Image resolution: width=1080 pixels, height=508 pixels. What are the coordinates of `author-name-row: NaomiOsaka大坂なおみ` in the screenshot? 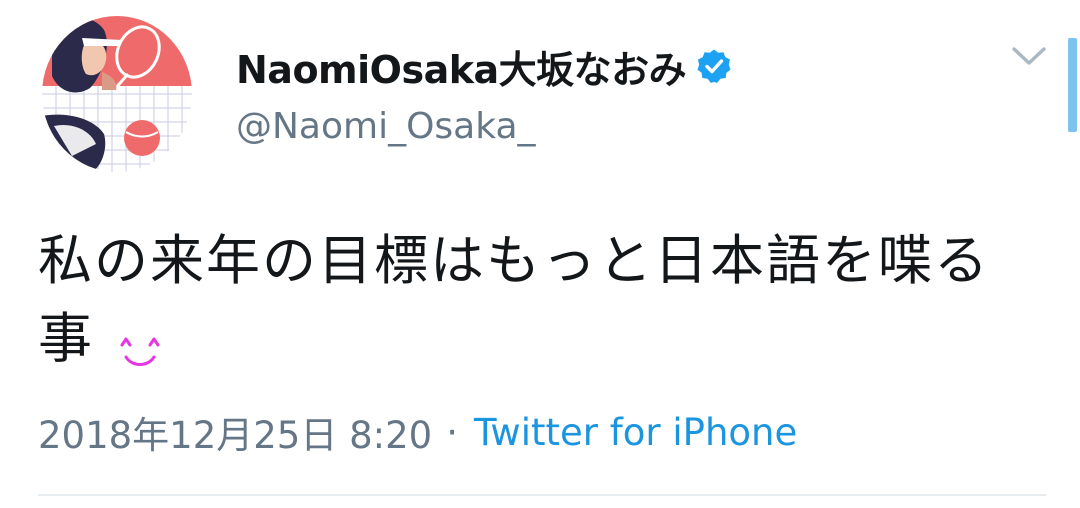 It's located at (484, 67).